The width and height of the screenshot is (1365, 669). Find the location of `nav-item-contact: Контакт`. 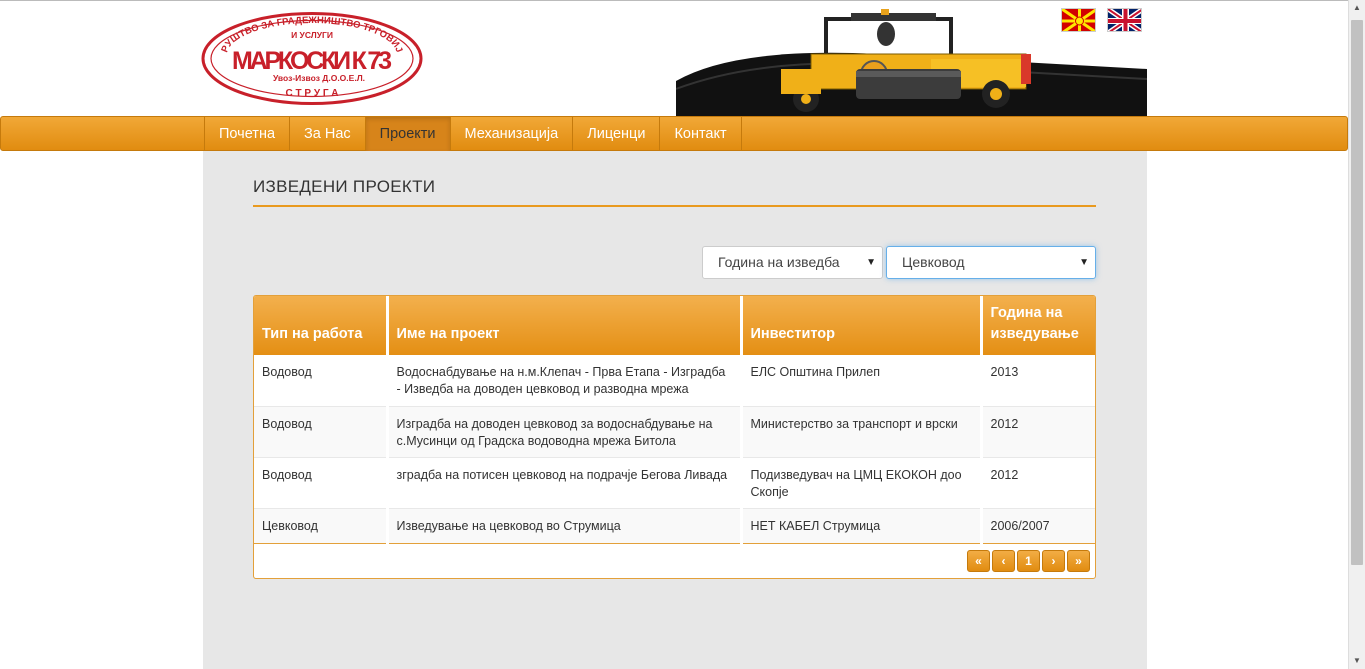

nav-item-contact: Контакт is located at coordinates (701, 134).